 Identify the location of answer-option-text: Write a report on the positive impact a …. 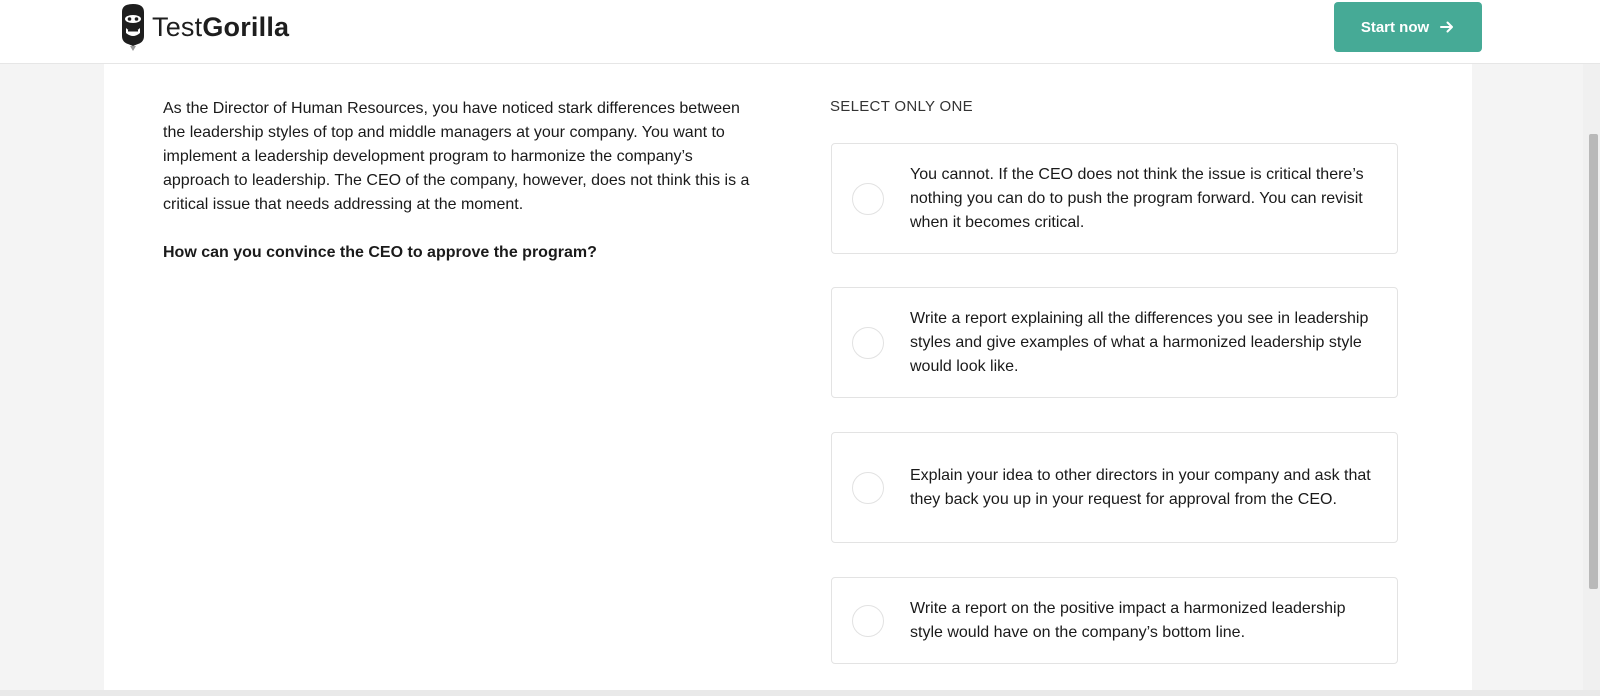
(1128, 620).